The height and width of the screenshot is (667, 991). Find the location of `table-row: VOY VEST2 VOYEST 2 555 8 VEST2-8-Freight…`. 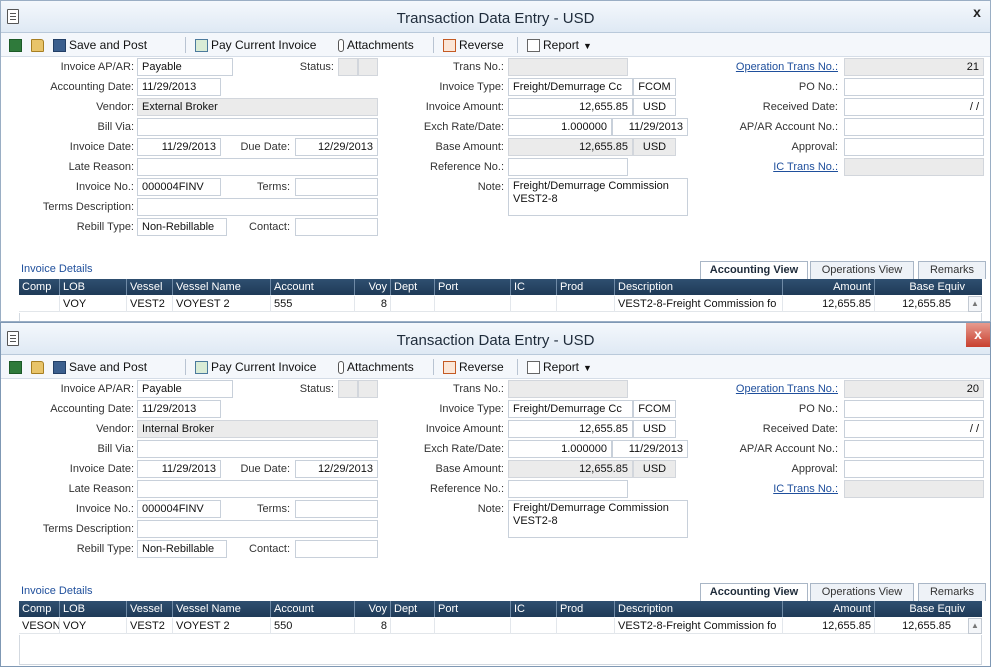

table-row: VOY VEST2 VOYEST 2 555 8 VEST2-8-Freight… is located at coordinates (500, 304).